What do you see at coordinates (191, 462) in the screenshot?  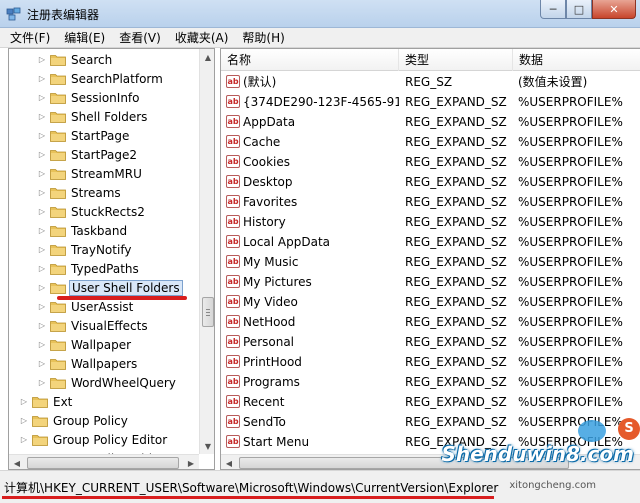 I see `scroll-right-icon: ▶` at bounding box center [191, 462].